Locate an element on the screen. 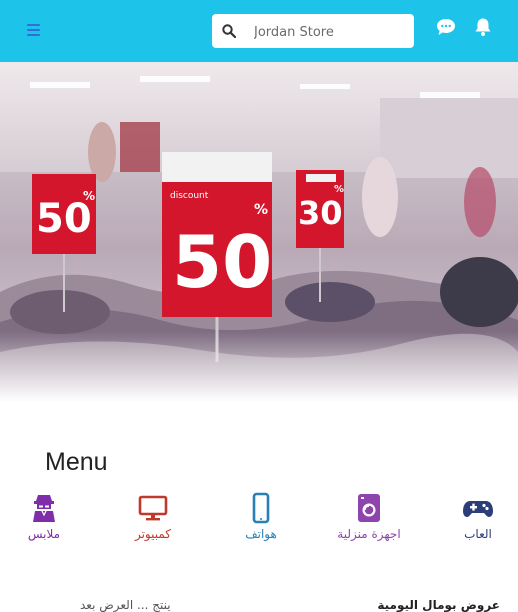 This screenshot has height=612, width=518. category-games-label: العاب is located at coordinates (478, 534).